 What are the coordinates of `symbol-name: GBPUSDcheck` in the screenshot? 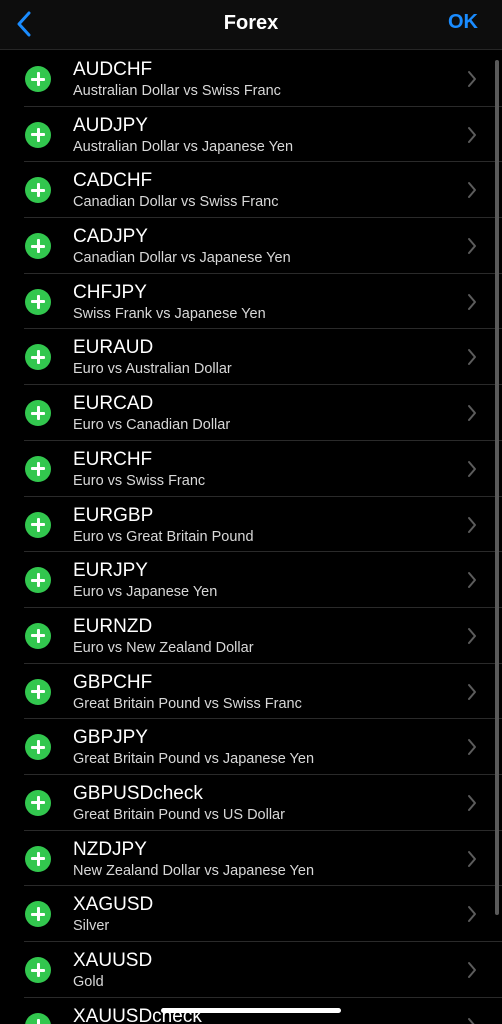 It's located at (138, 793).